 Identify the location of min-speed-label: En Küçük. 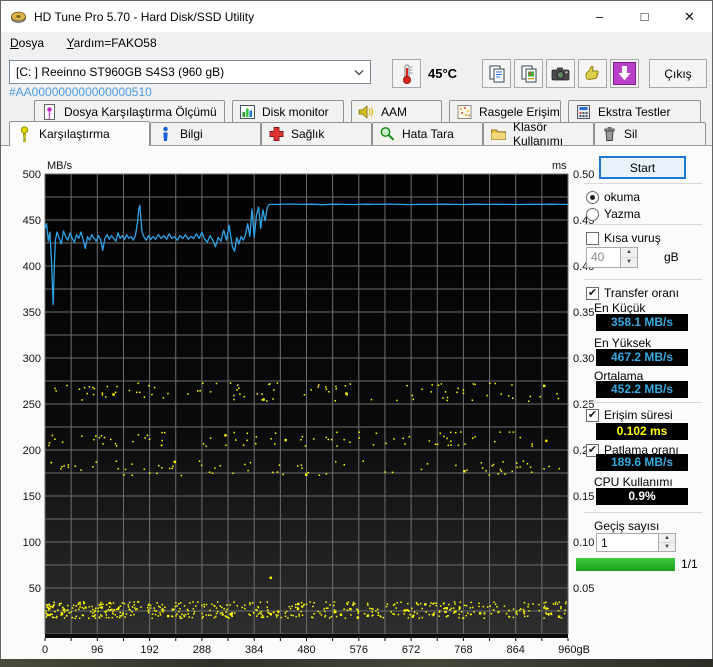
(620, 308).